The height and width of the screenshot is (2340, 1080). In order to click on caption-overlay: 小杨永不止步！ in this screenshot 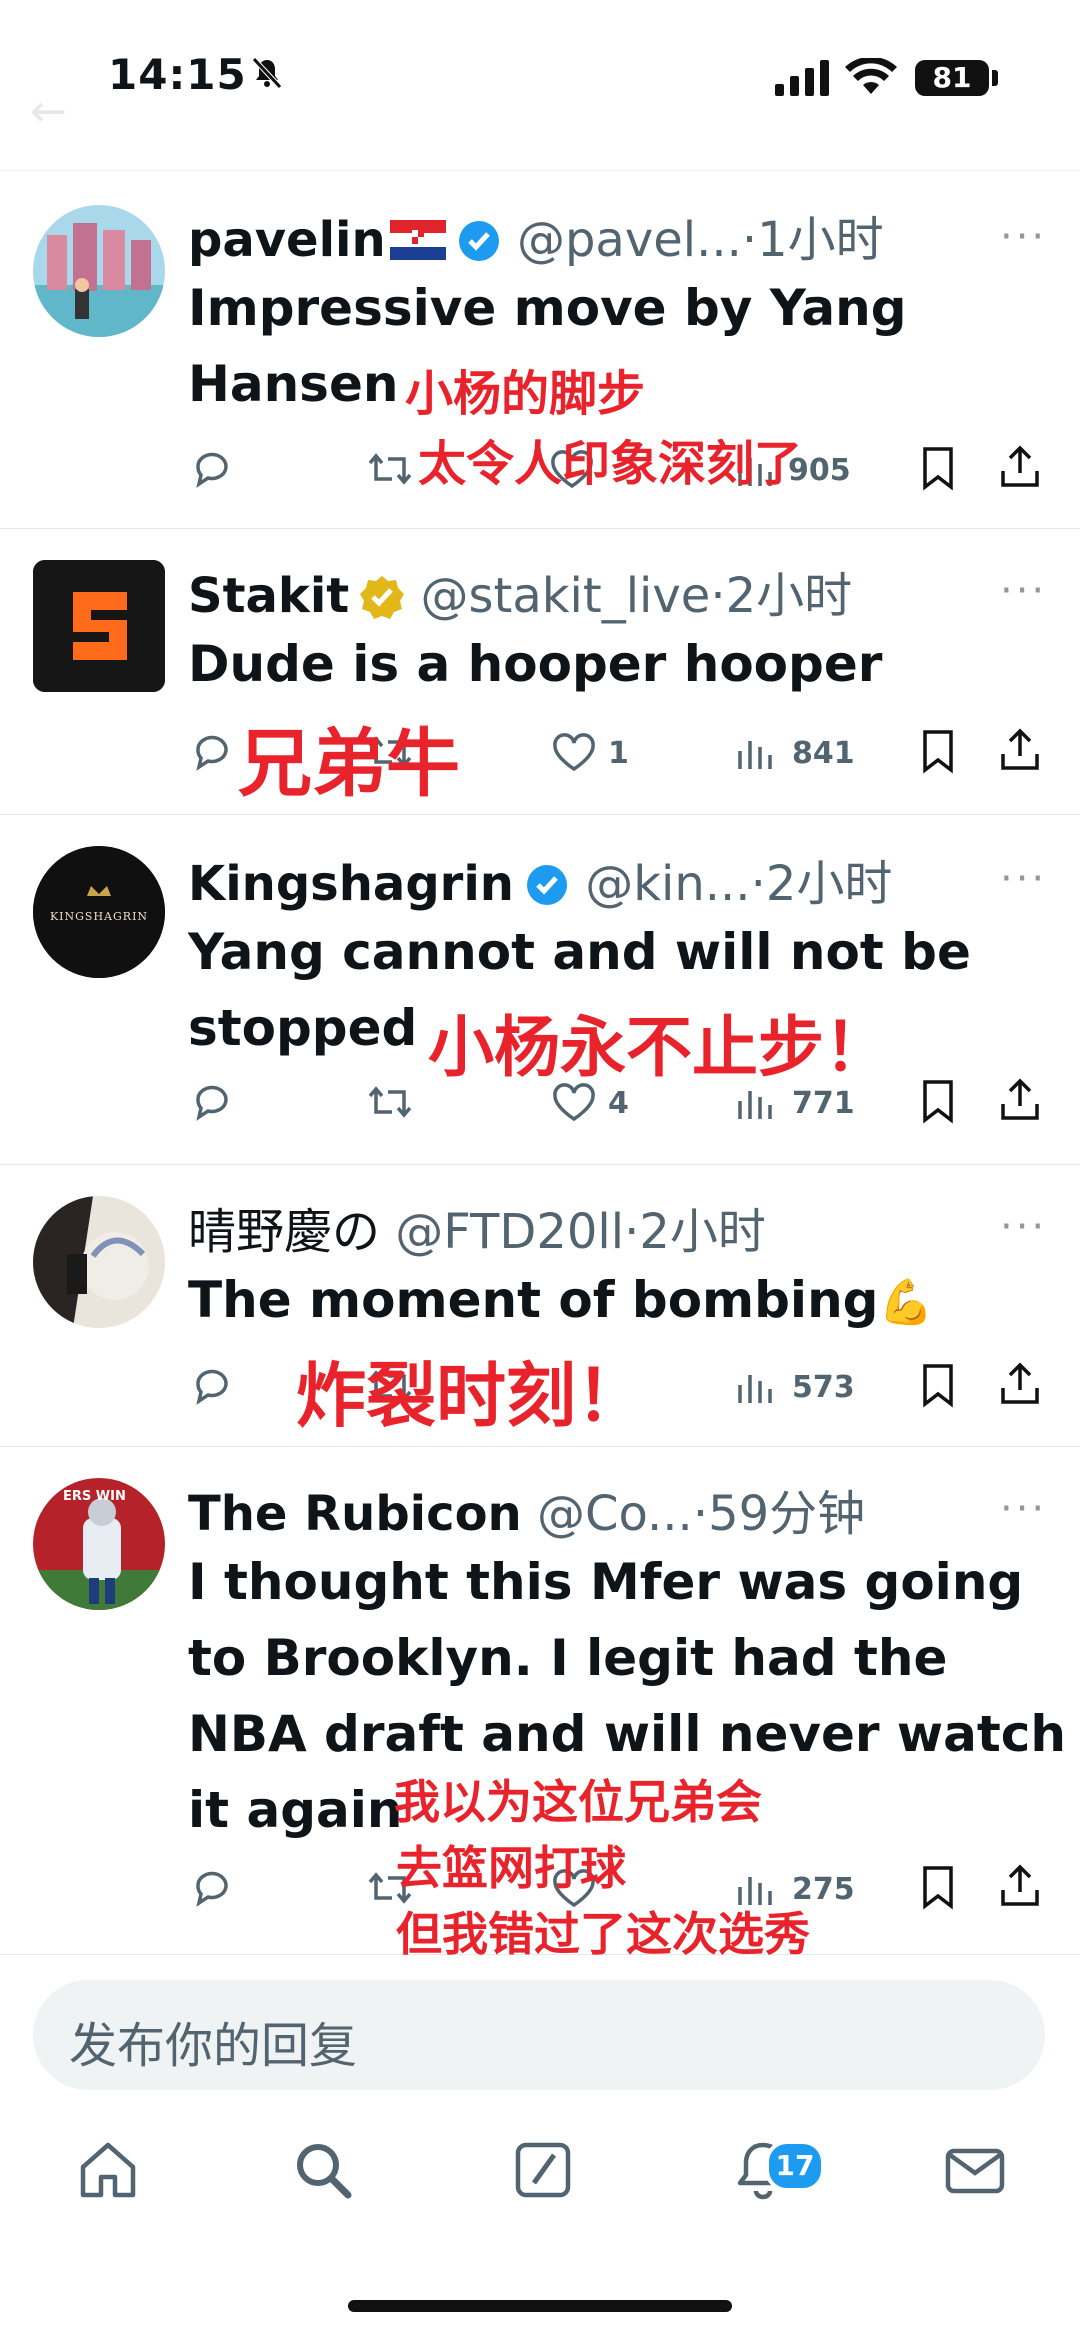, I will do `click(659, 1047)`.